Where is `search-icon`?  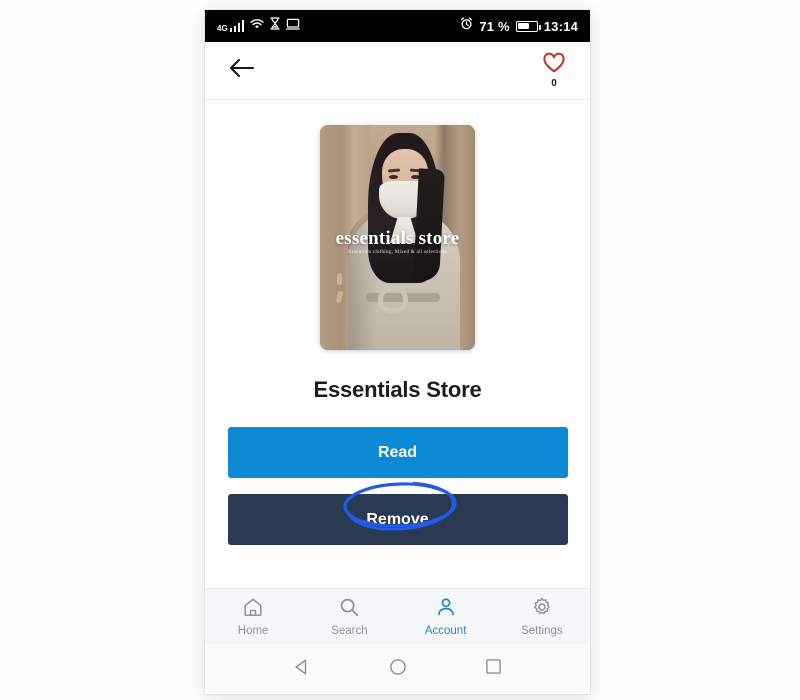
search-icon is located at coordinates (349, 609).